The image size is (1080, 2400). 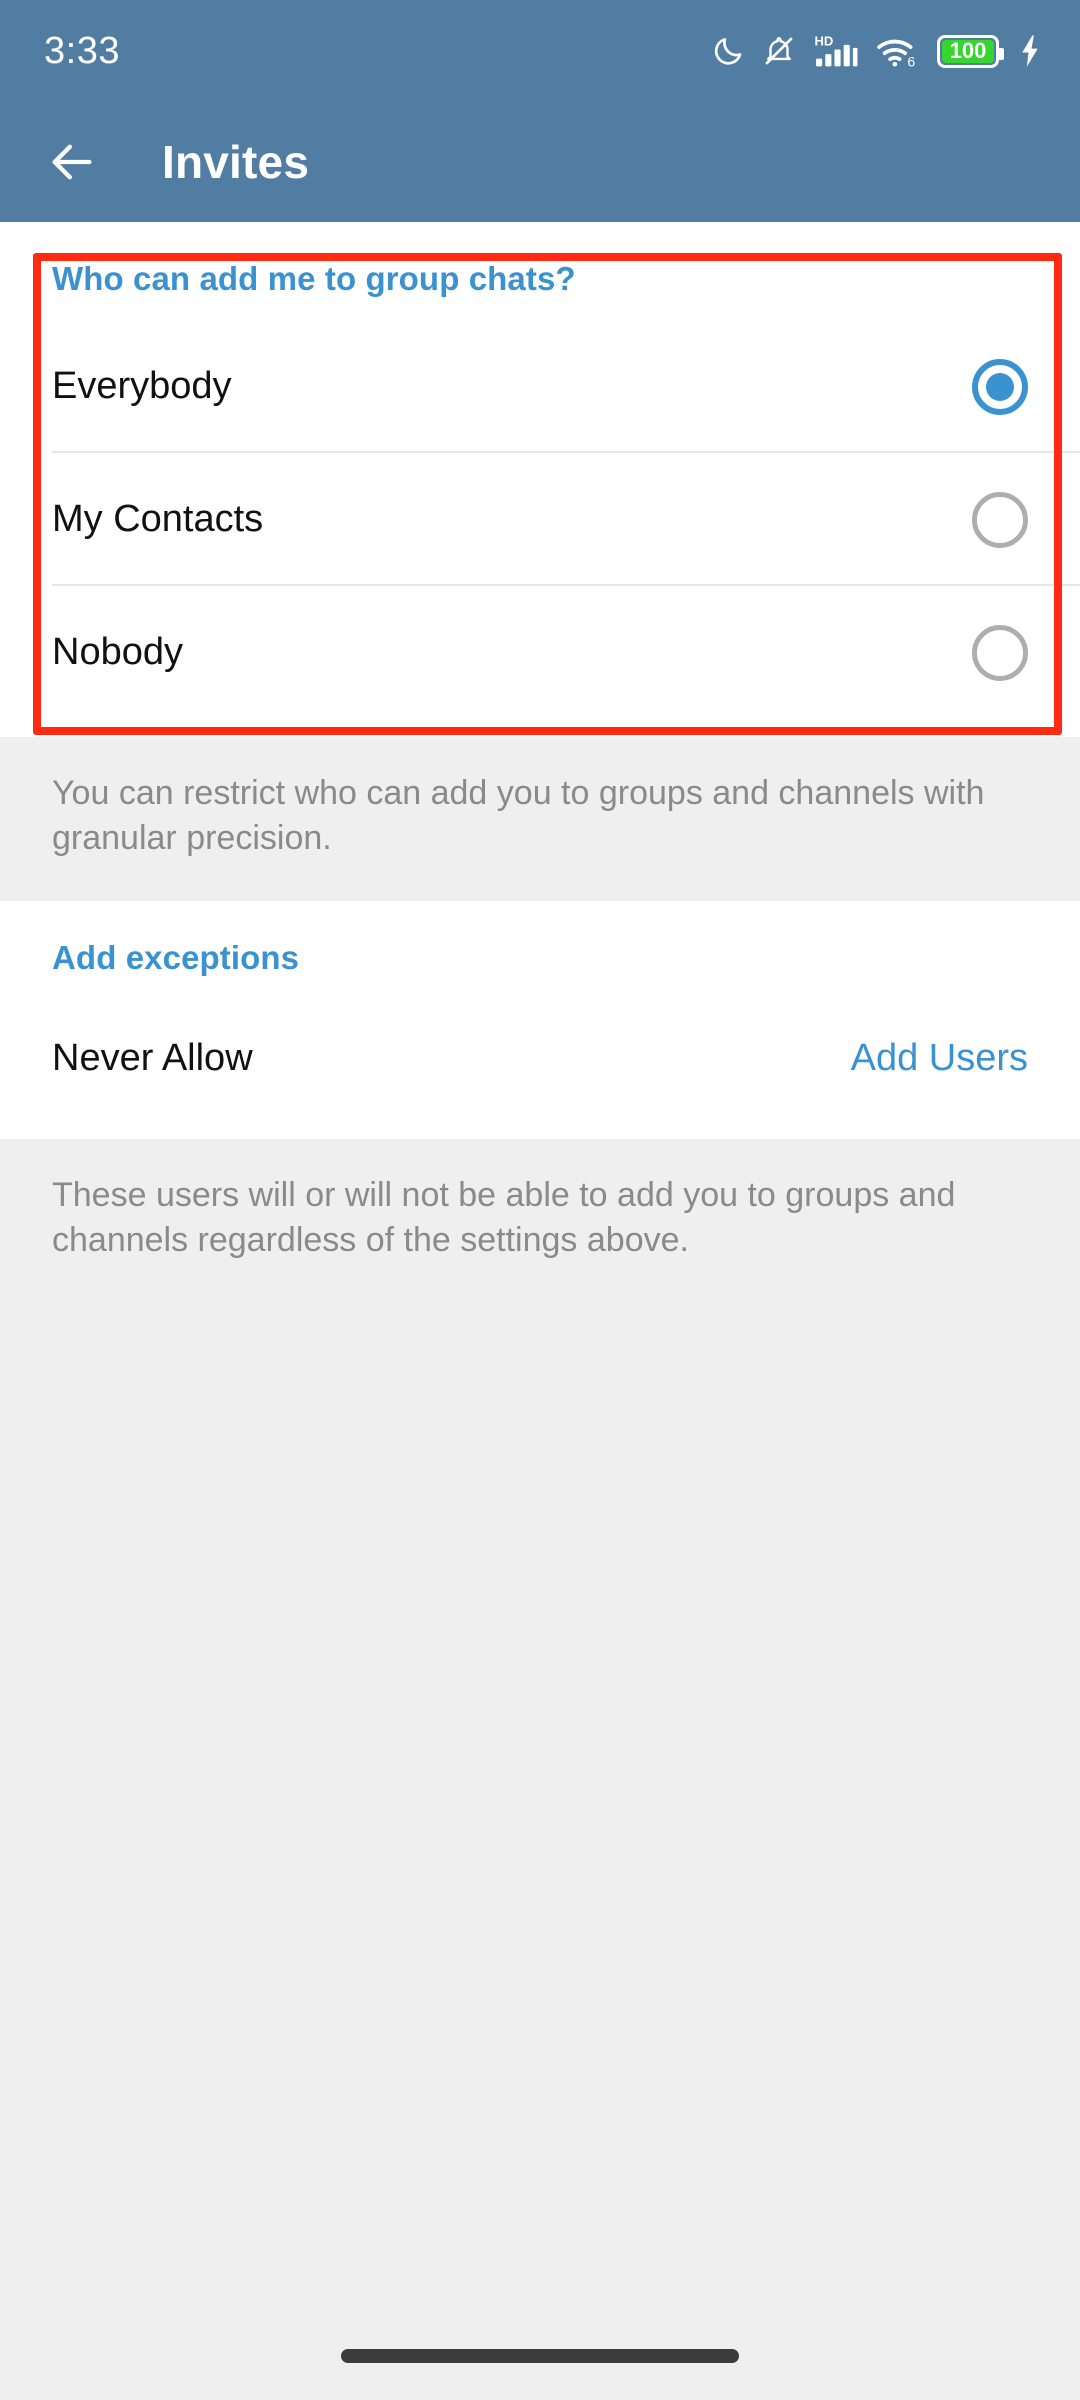 I want to click on page-title: Invites, so click(x=236, y=162).